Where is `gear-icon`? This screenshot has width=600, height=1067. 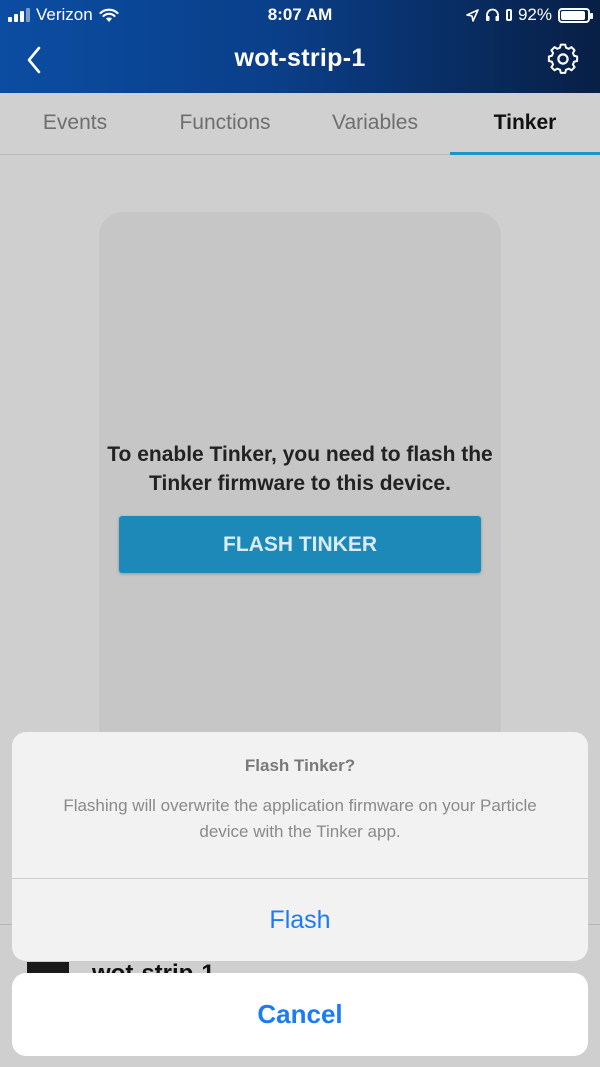
gear-icon is located at coordinates (563, 59).